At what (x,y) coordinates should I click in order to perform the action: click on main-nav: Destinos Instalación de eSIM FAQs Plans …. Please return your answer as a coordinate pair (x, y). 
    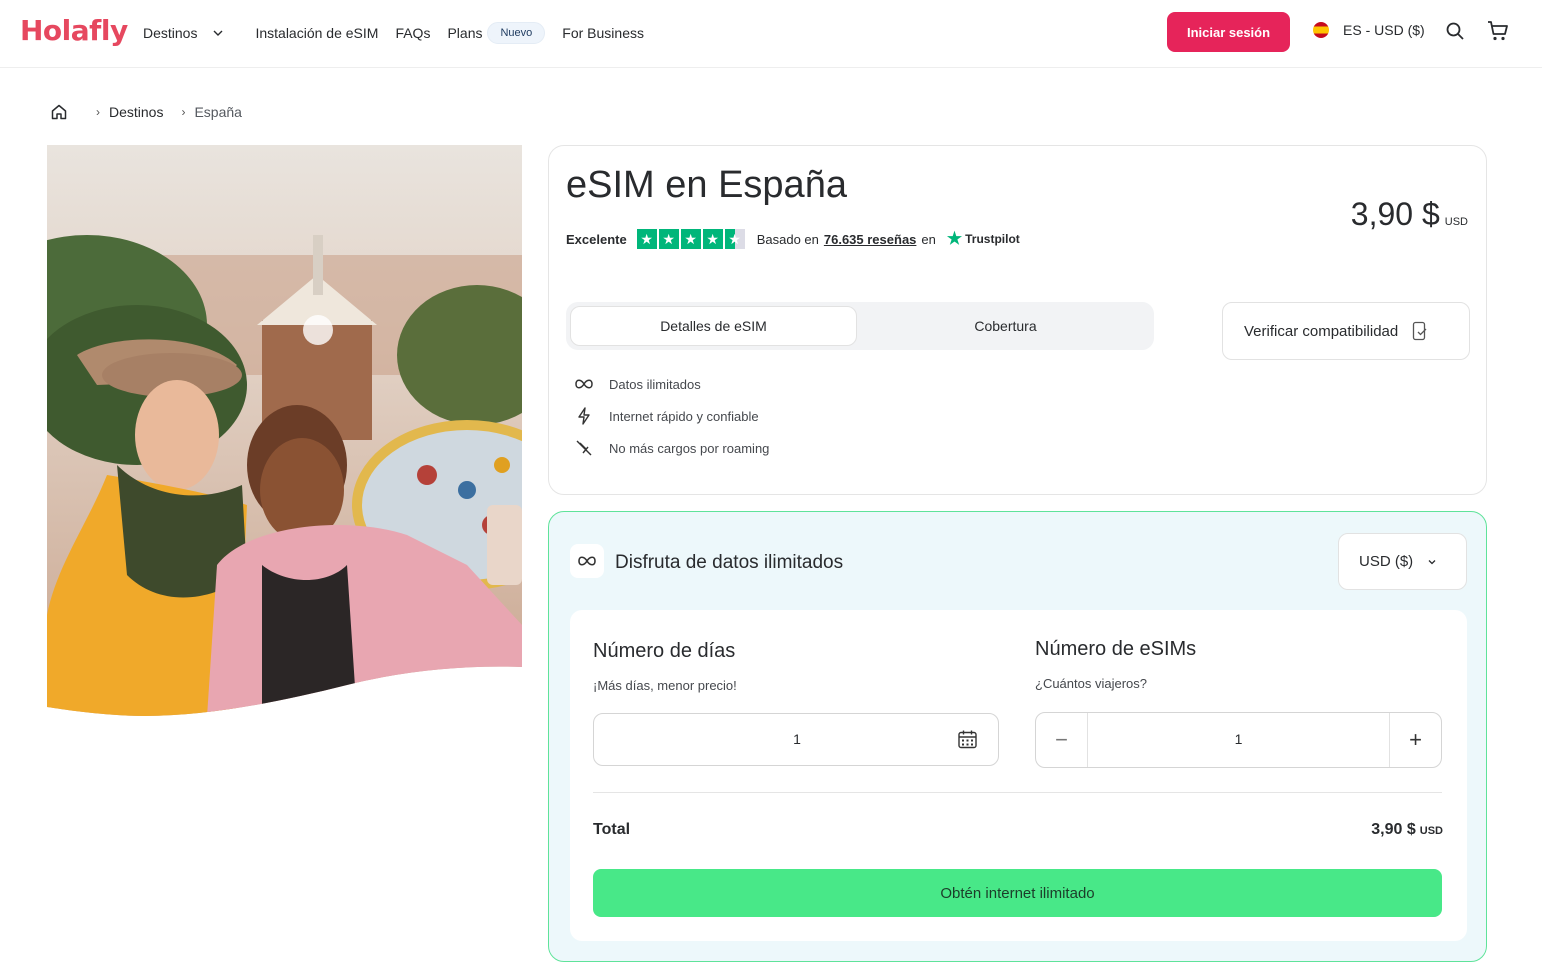
    Looking at the image, I should click on (393, 33).